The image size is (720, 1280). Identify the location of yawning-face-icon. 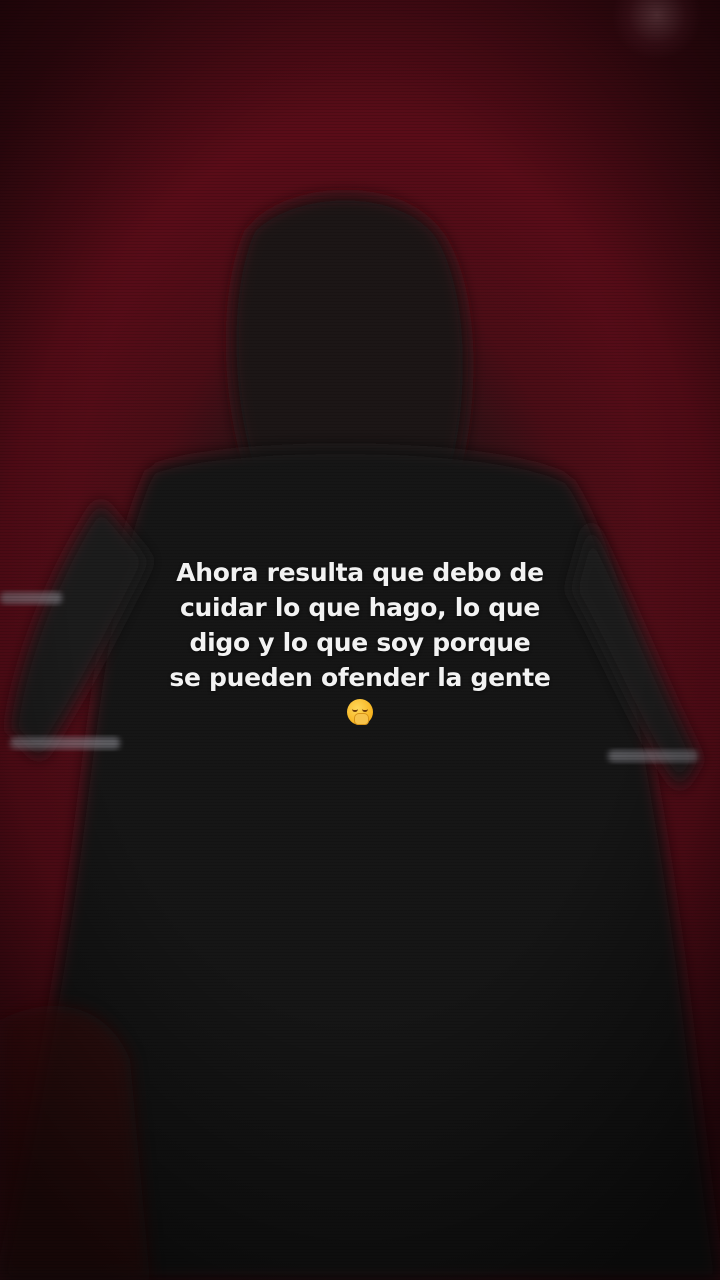
(360, 712).